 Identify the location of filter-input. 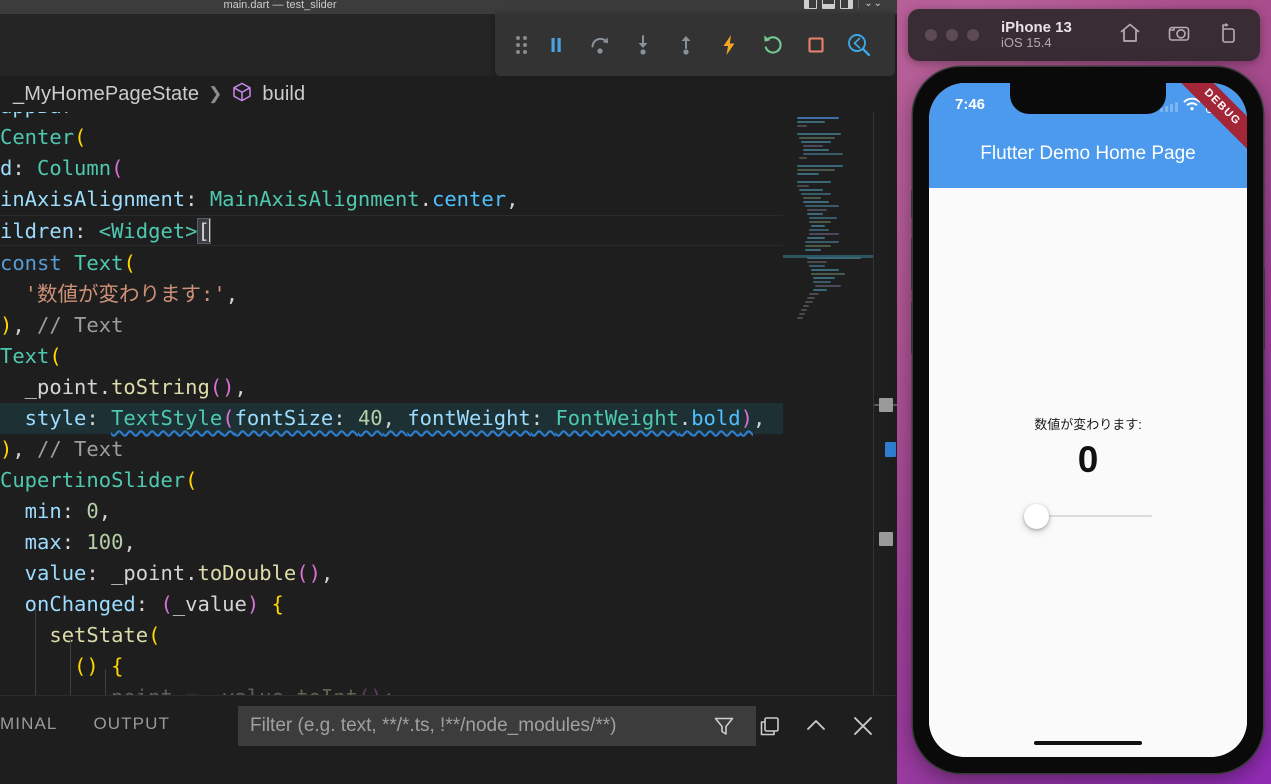
(497, 726).